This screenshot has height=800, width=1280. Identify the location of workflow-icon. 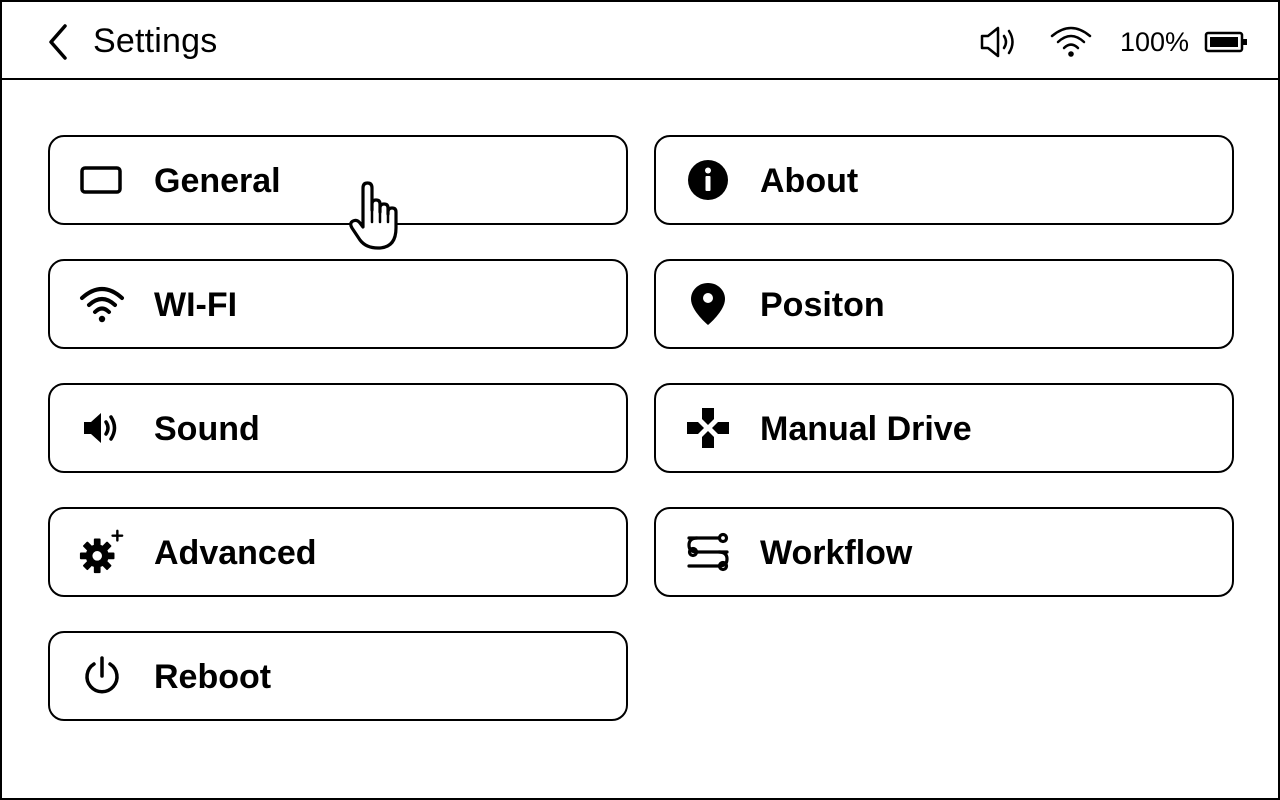
(708, 552).